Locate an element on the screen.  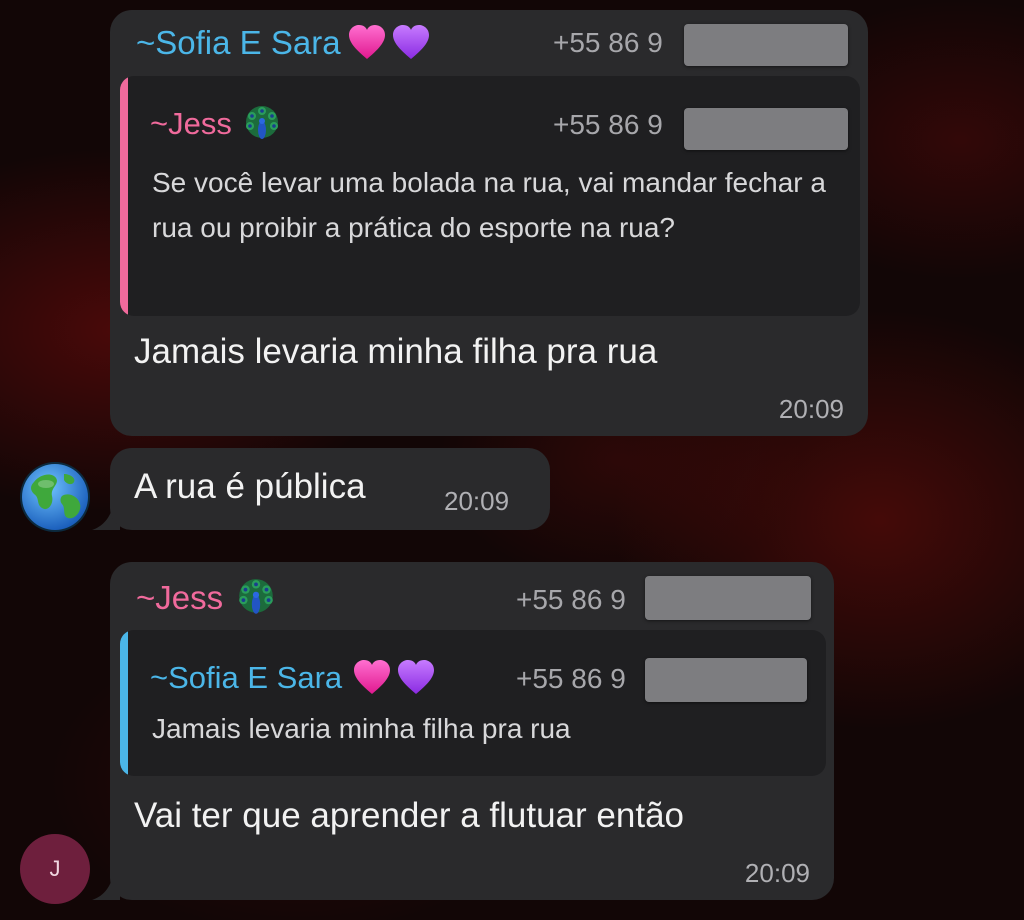
sender-name: ~Sofia E Sara is located at coordinates (238, 43).